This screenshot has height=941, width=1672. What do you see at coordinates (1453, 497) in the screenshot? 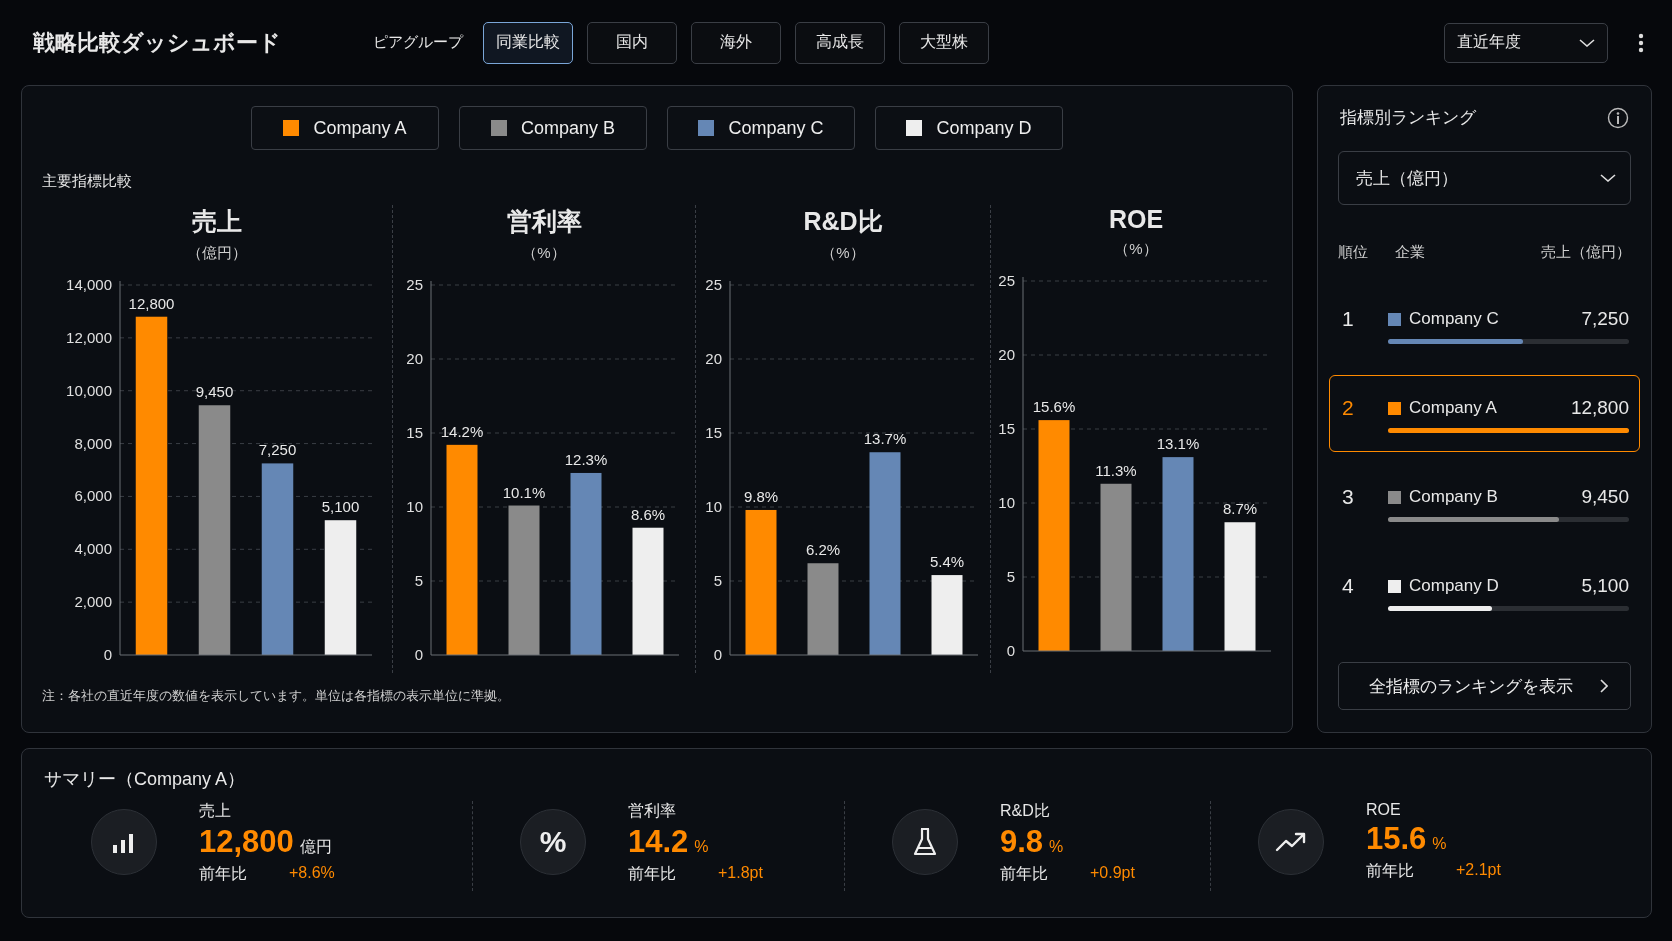
I see `company-name: Company B` at bounding box center [1453, 497].